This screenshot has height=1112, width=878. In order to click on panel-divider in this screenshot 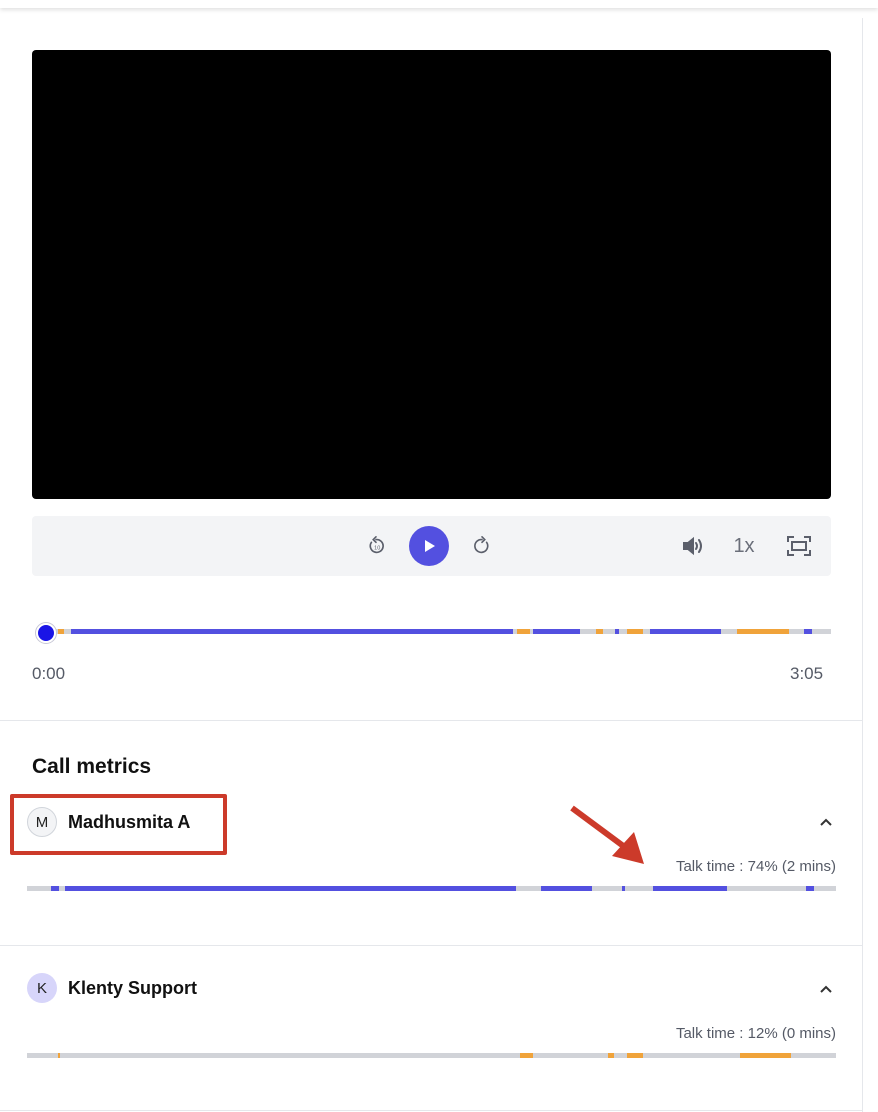, I will do `click(862, 565)`.